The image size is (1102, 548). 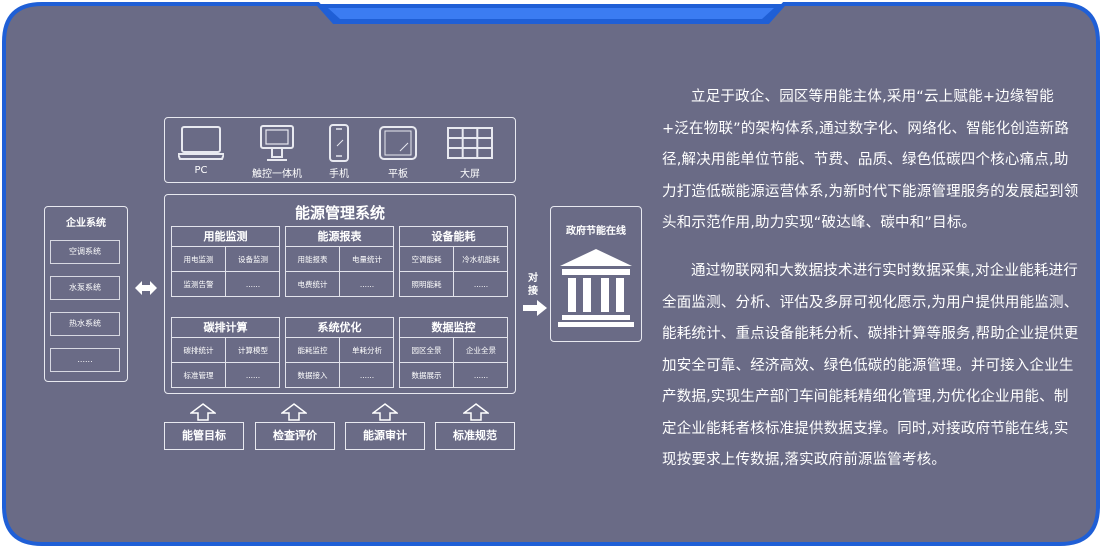 I want to click on big-screen-icon, so click(x=470, y=143).